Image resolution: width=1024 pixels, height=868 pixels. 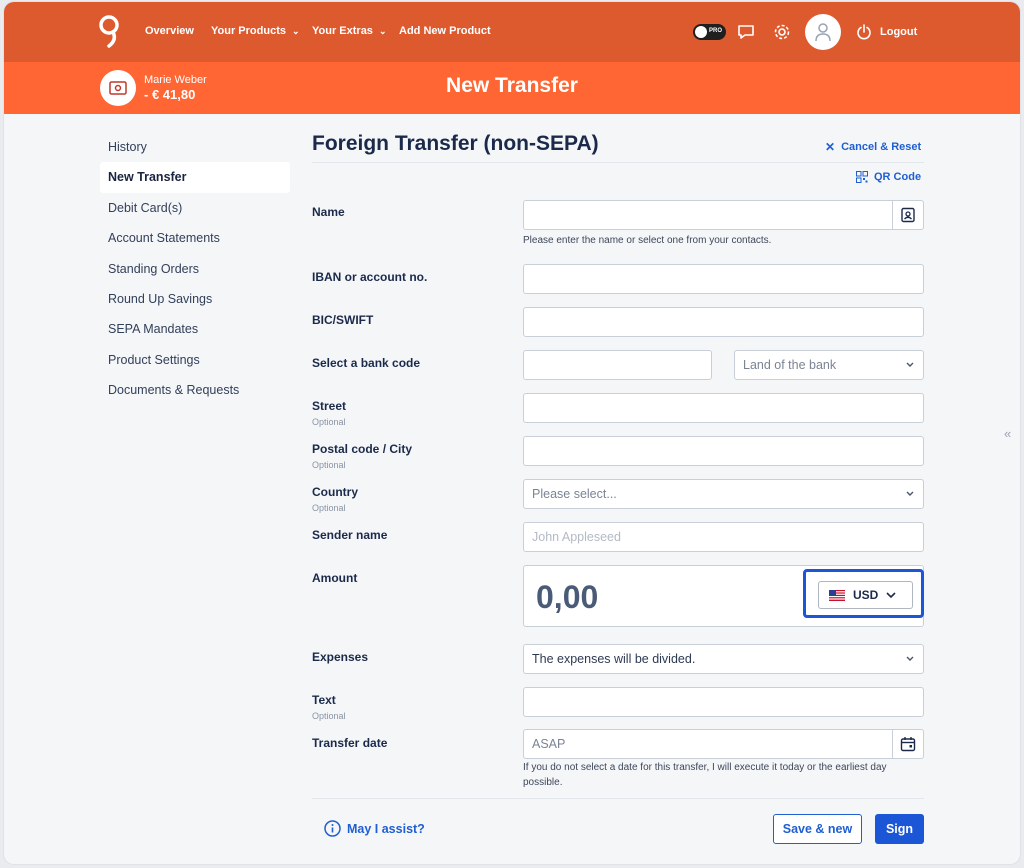 What do you see at coordinates (362, 449) in the screenshot?
I see `postal-city-label: Postal code / City` at bounding box center [362, 449].